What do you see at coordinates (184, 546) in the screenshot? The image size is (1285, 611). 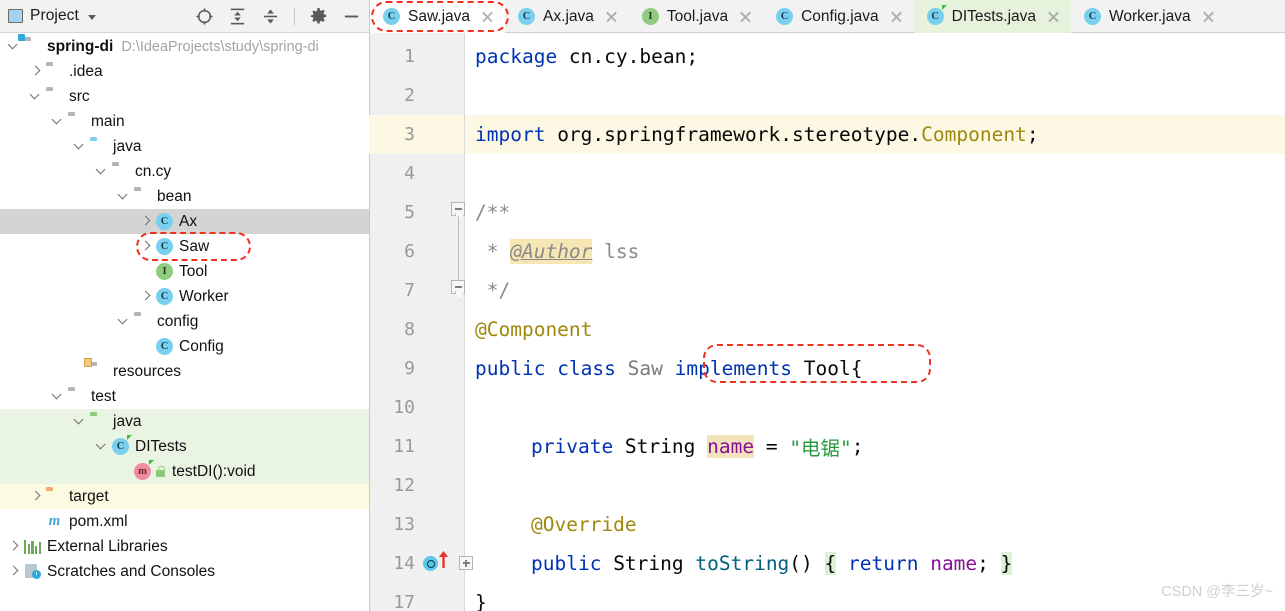 I see `tree-item-external-libraries: External Libraries` at bounding box center [184, 546].